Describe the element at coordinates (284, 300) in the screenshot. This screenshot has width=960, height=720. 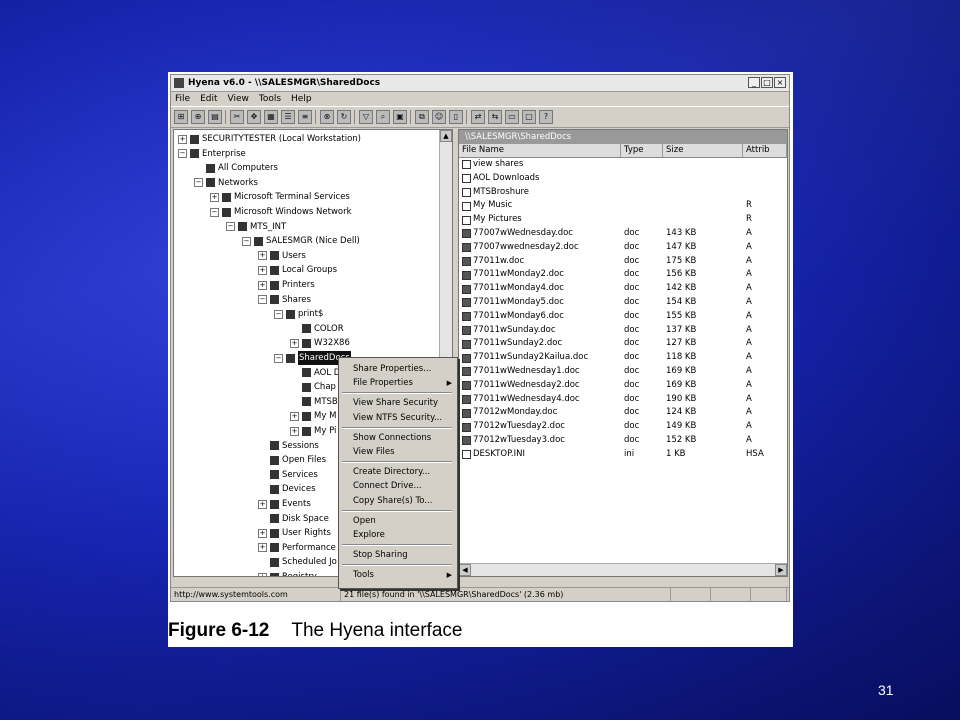
I see `tree-item: − Shares` at that location.